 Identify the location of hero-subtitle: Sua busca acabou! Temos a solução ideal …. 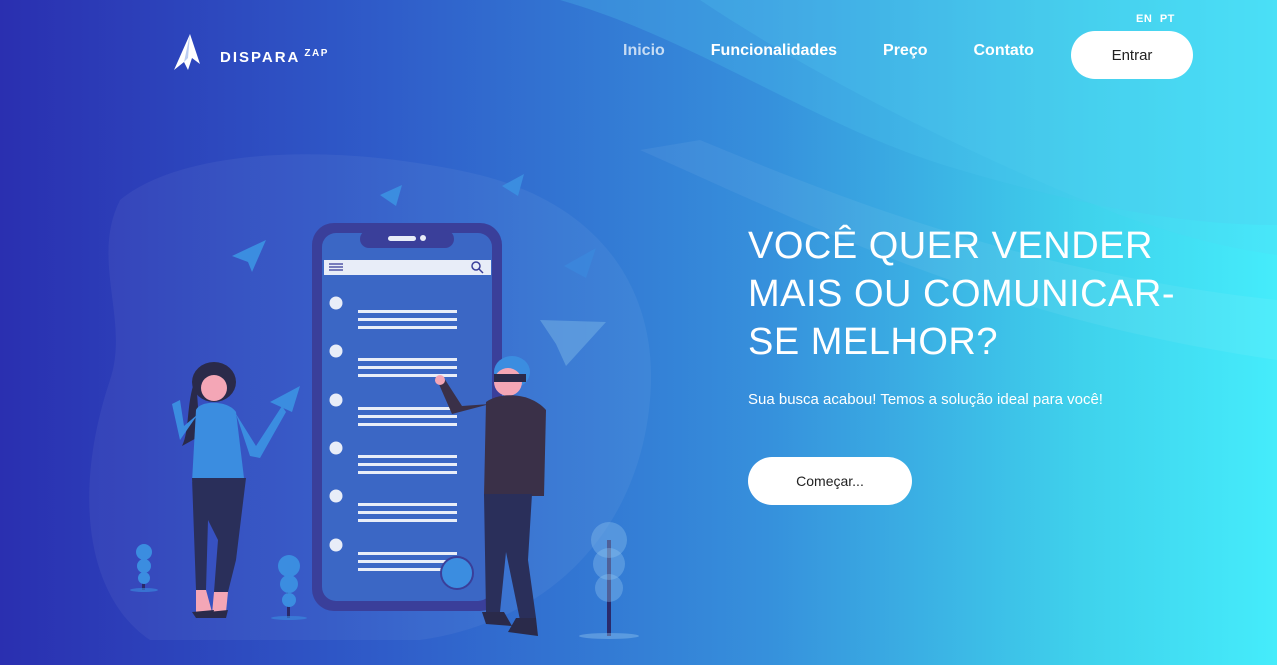
(925, 399).